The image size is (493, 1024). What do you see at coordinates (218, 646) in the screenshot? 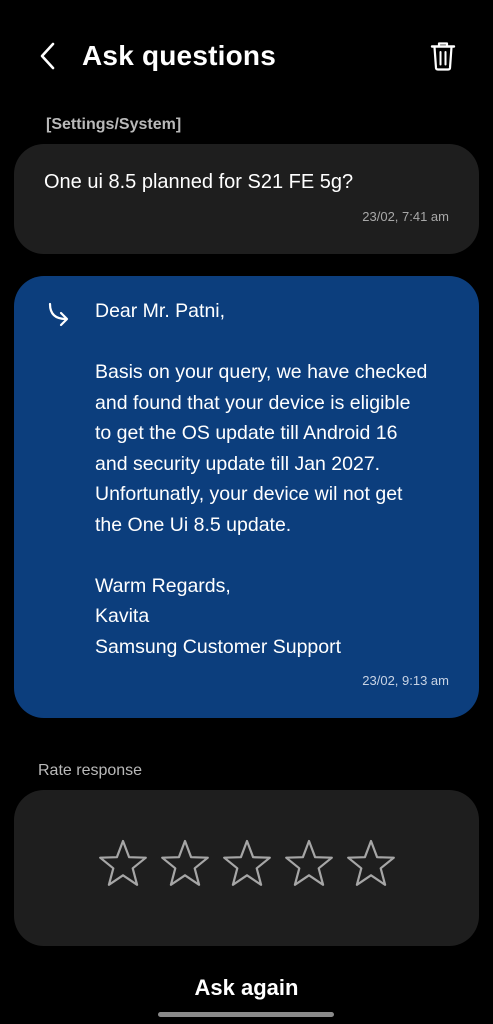
I see `answer-signature-org: Samsung Customer Support` at bounding box center [218, 646].